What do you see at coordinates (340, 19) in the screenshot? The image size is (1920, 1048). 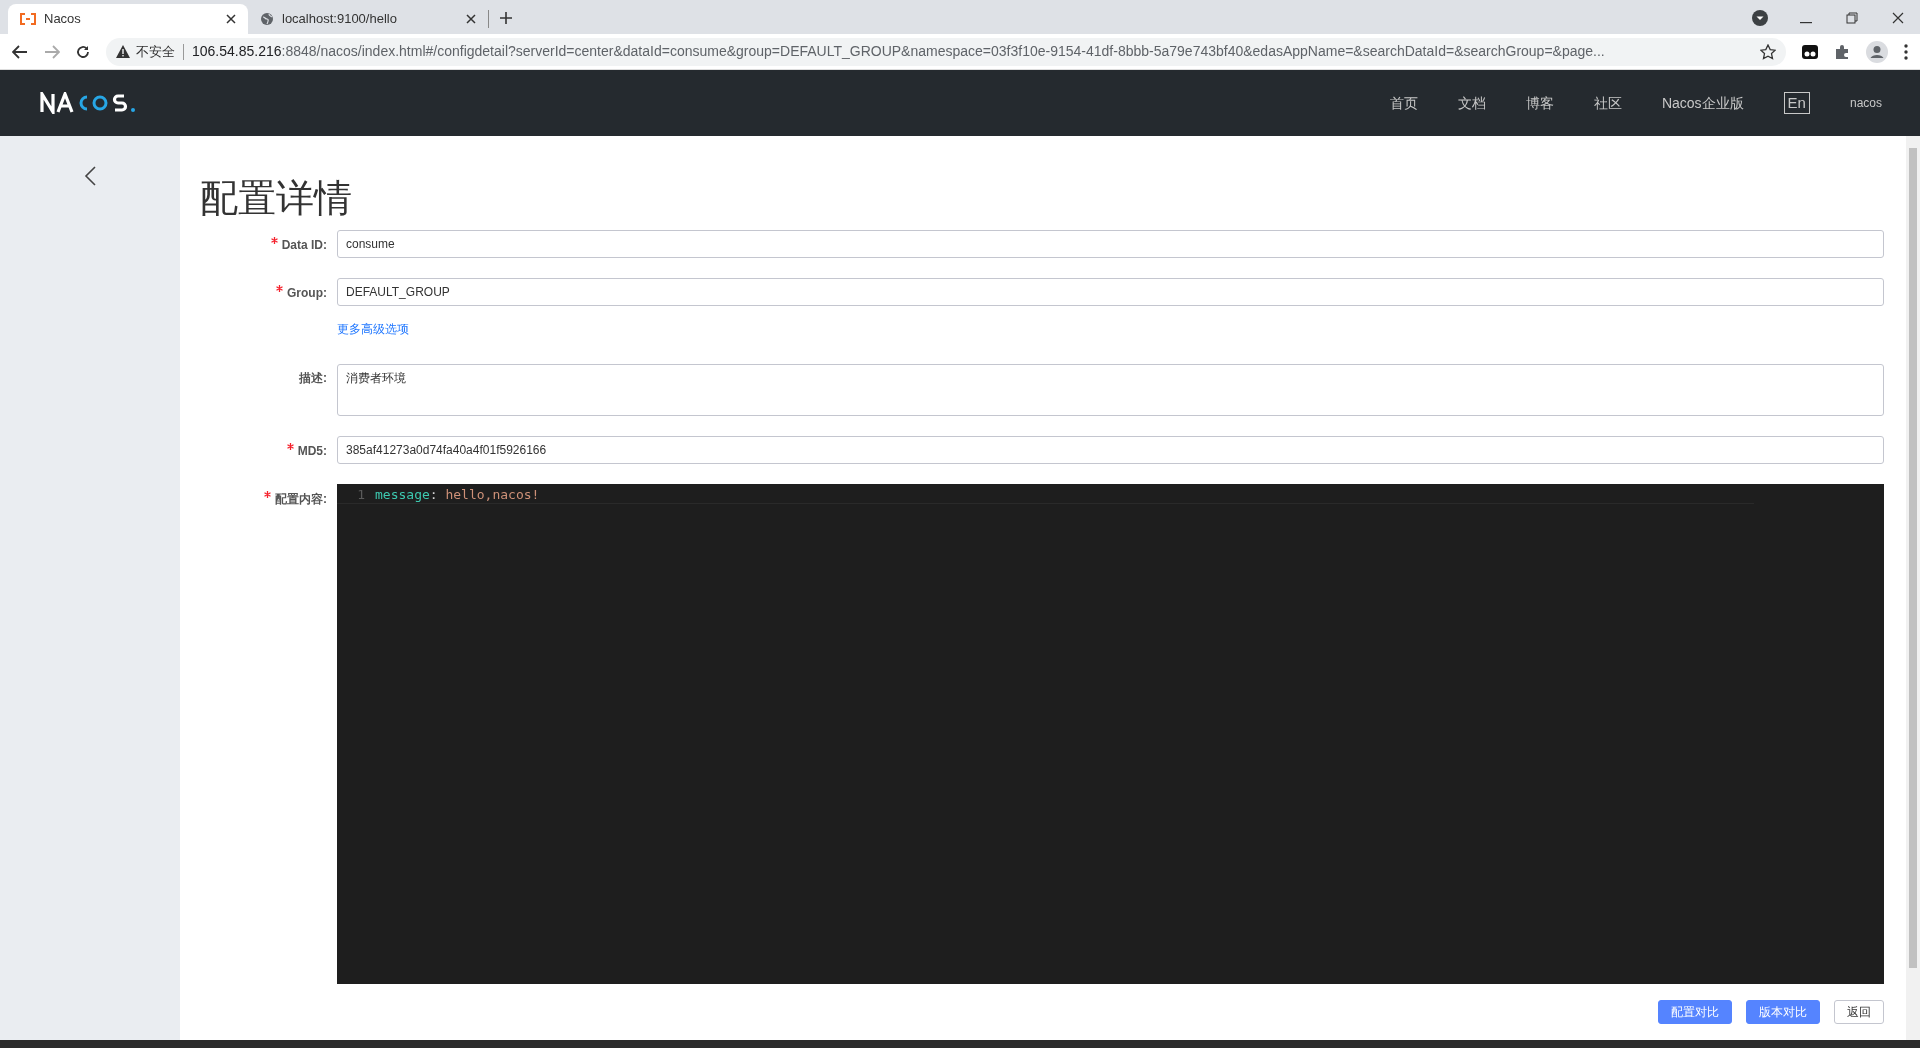 I see `tab-title: localhost:9100/hello` at bounding box center [340, 19].